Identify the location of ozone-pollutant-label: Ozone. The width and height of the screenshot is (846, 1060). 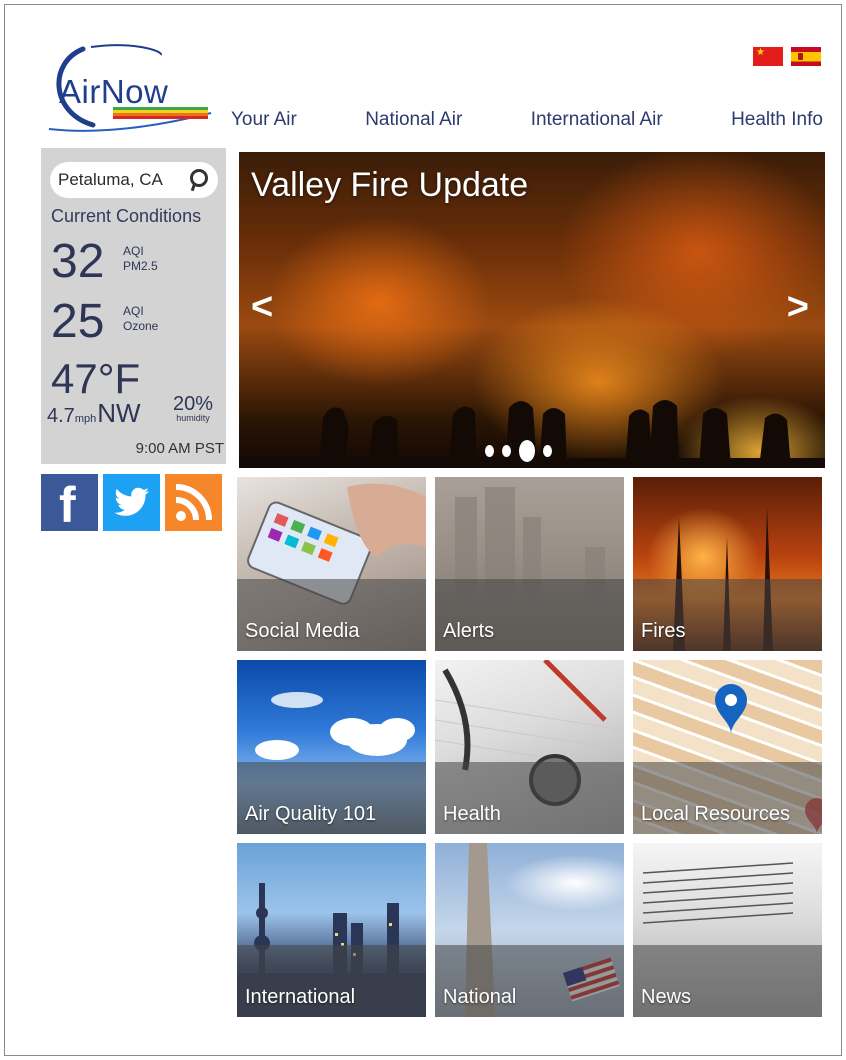
(141, 326).